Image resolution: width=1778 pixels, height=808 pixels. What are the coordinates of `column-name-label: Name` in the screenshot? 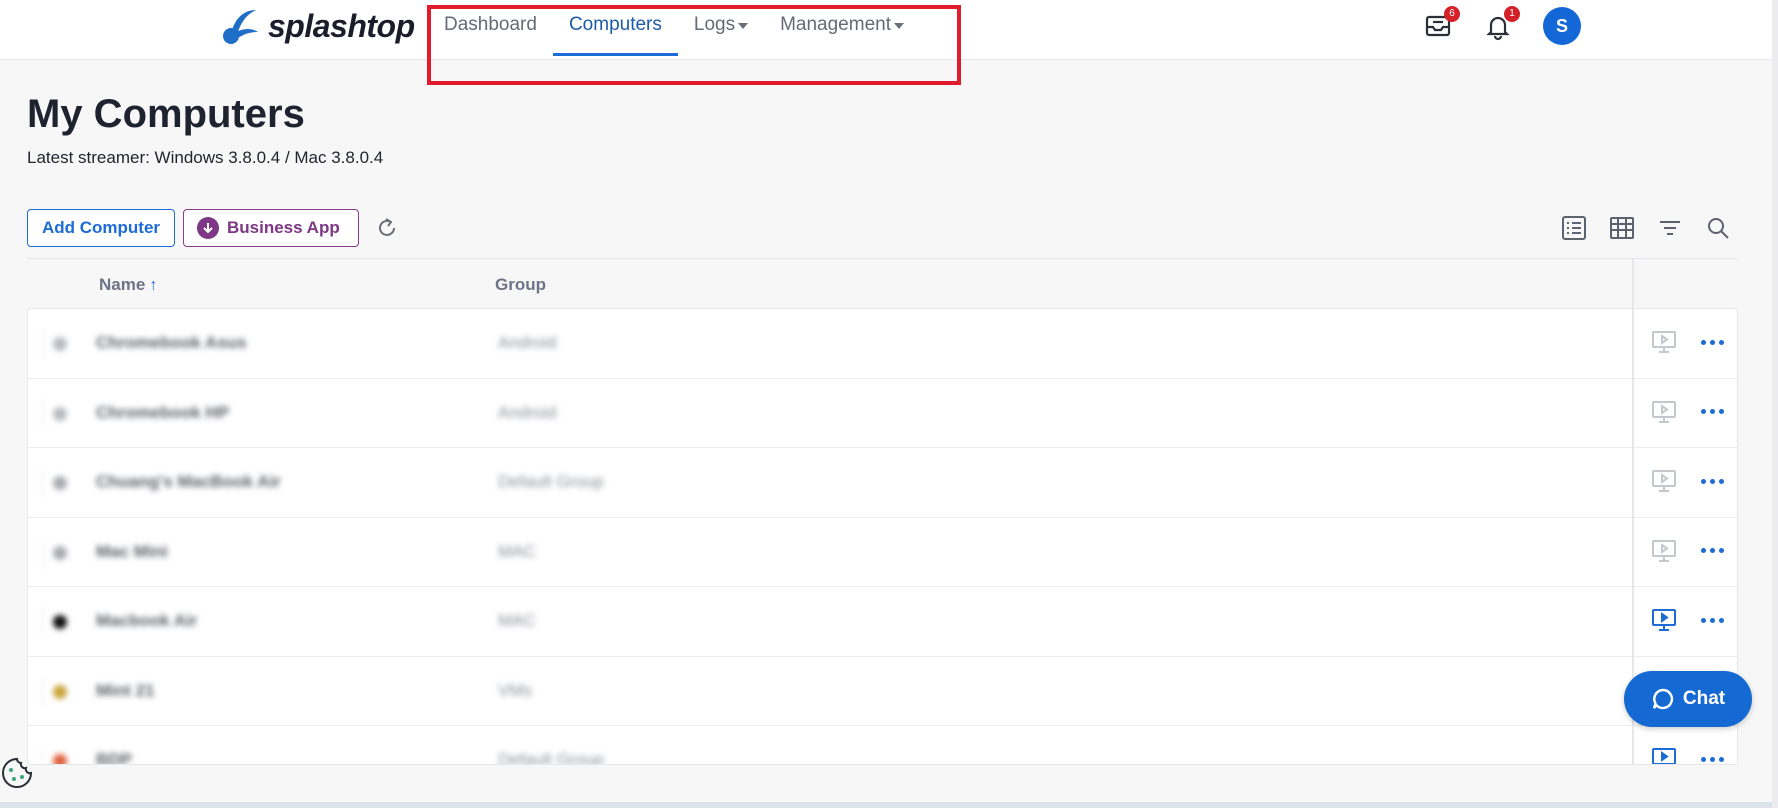 It's located at (122, 284).